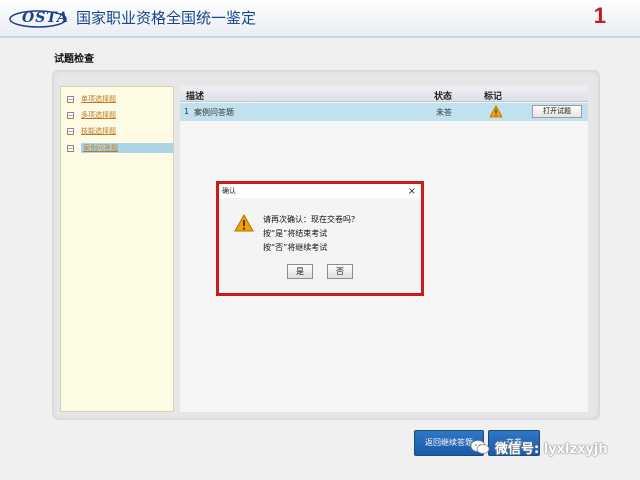  What do you see at coordinates (480, 447) in the screenshot?
I see `wechat-icon` at bounding box center [480, 447].